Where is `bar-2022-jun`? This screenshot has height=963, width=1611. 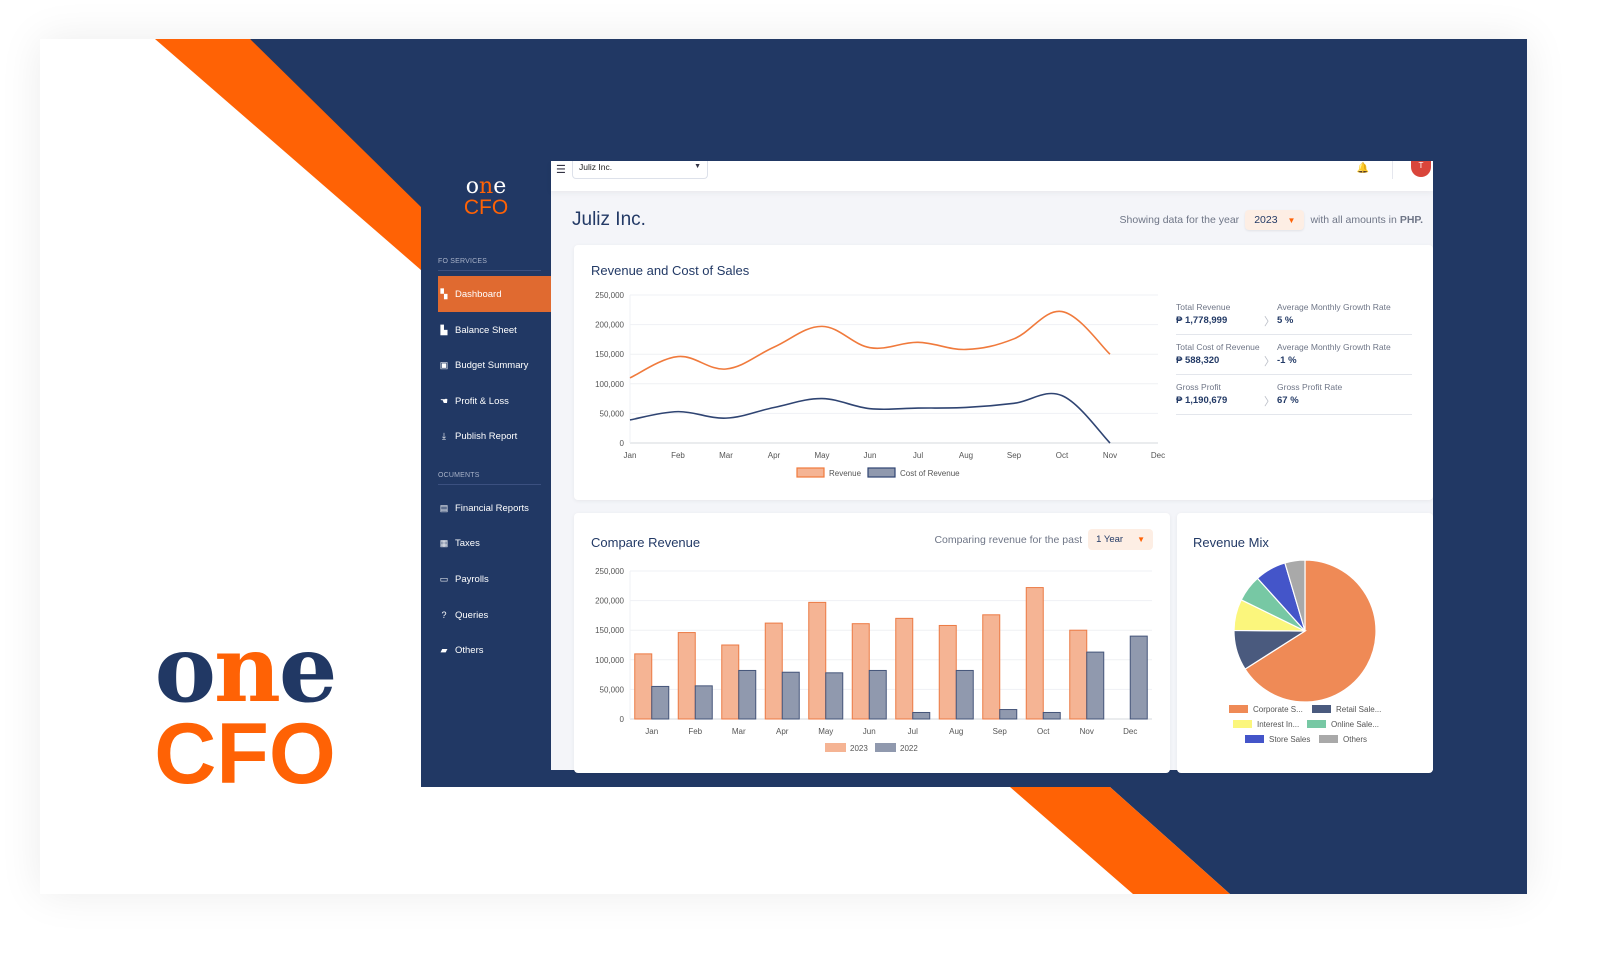
bar-2022-jun is located at coordinates (877, 694).